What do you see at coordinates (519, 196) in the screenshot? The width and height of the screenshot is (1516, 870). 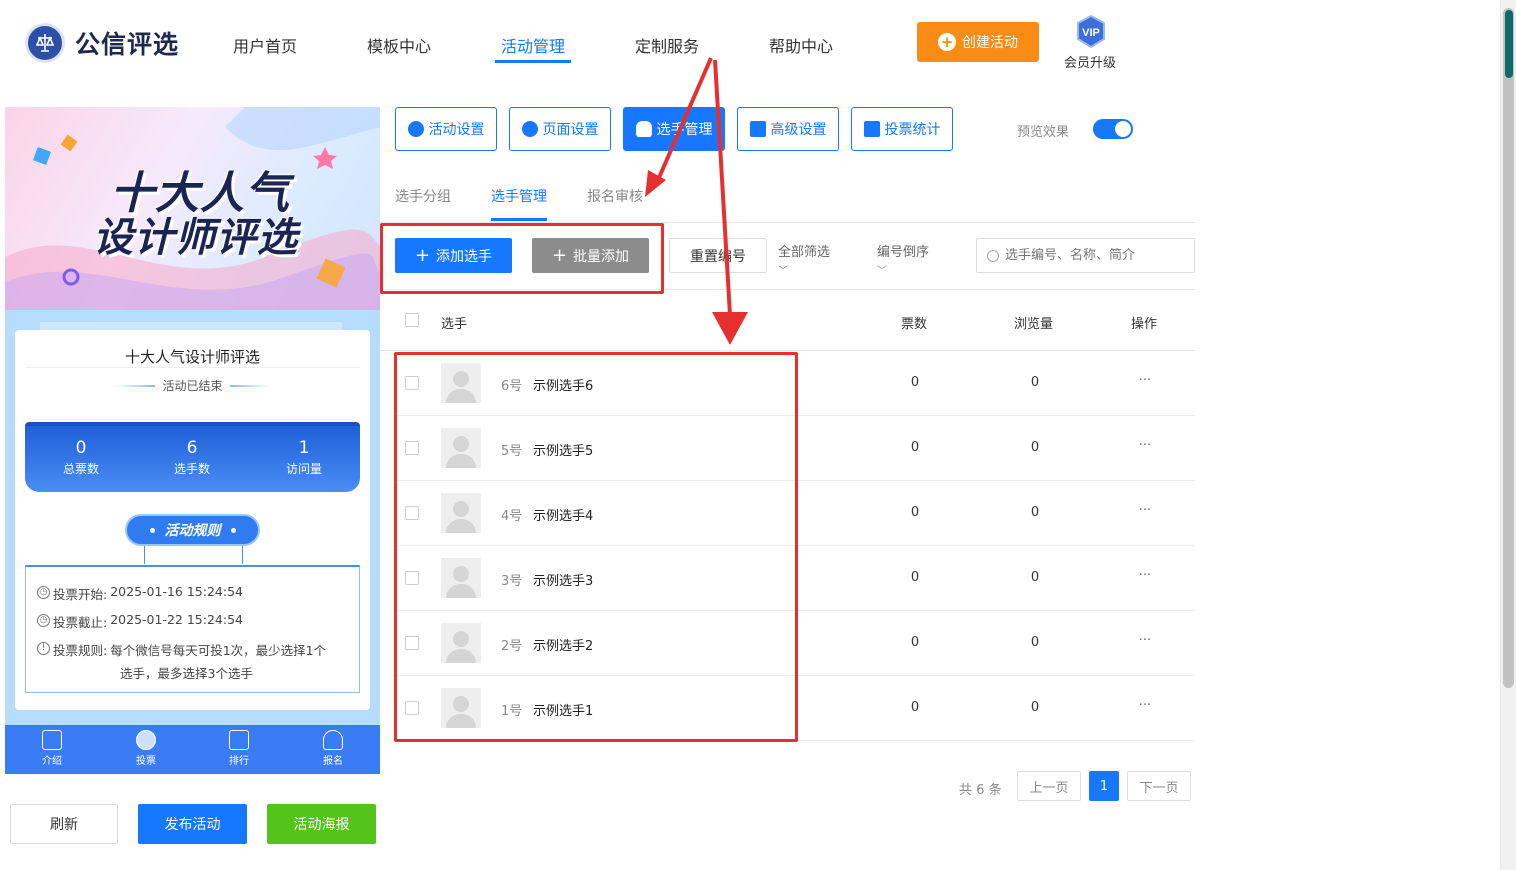 I see `subtab-contestant-management: 选手管理` at bounding box center [519, 196].